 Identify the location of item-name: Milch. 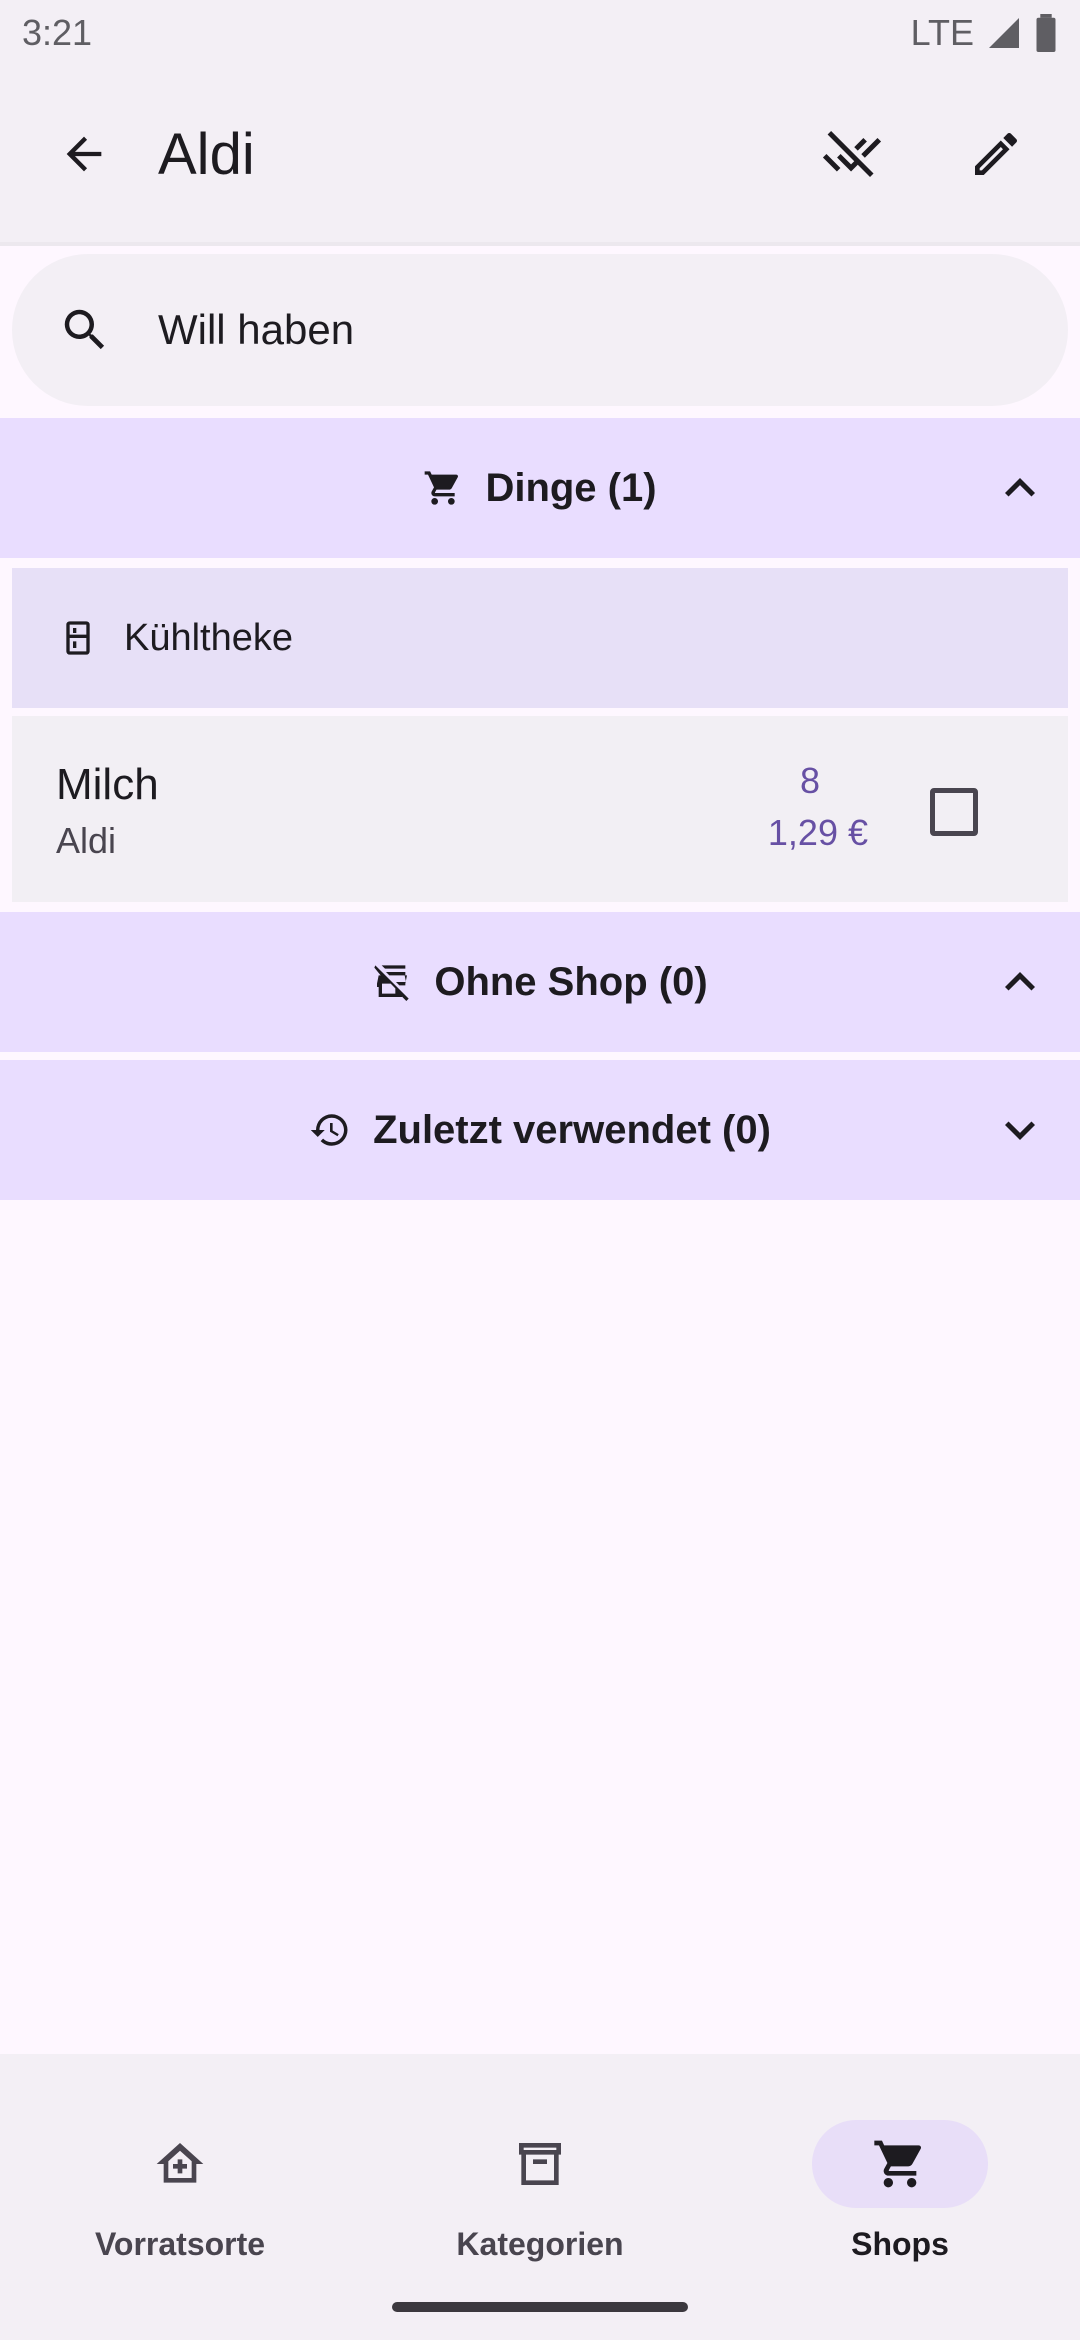
(107, 784).